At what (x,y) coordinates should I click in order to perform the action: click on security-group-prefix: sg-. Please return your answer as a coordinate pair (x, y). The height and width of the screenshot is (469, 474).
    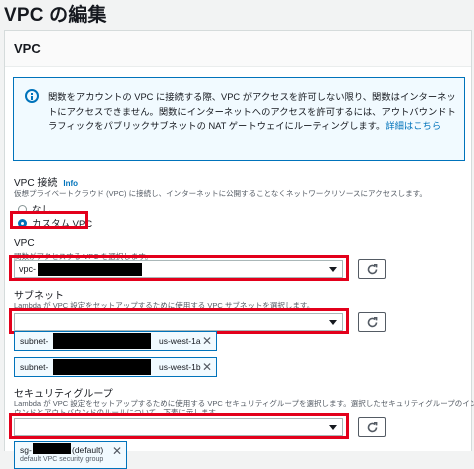
    Looking at the image, I should click on (26, 450).